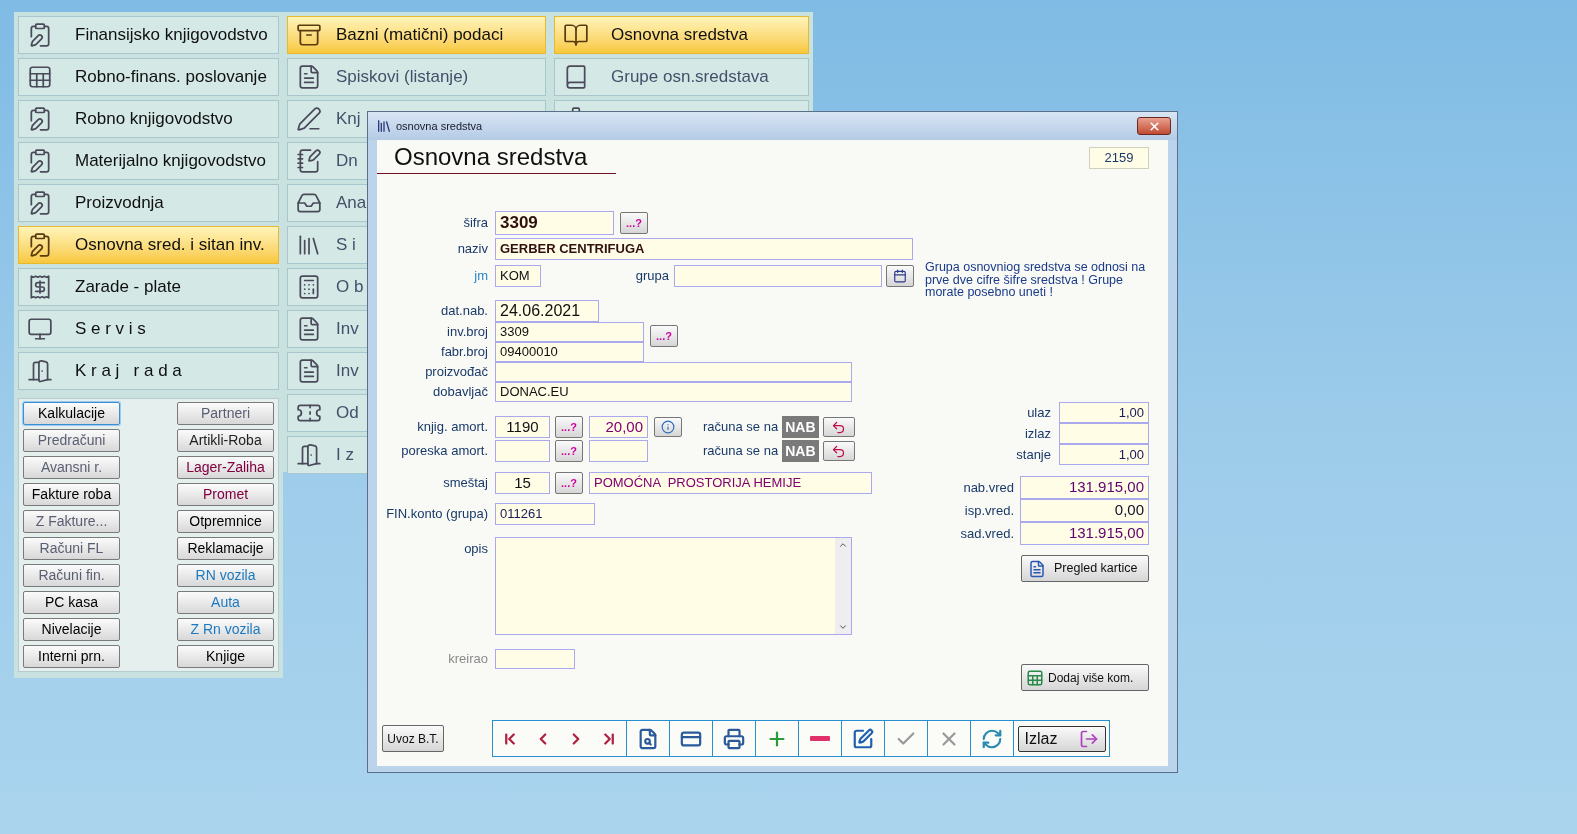 The width and height of the screenshot is (1577, 834). What do you see at coordinates (439, 126) in the screenshot?
I see `window-title: osnovna sredstva` at bounding box center [439, 126].